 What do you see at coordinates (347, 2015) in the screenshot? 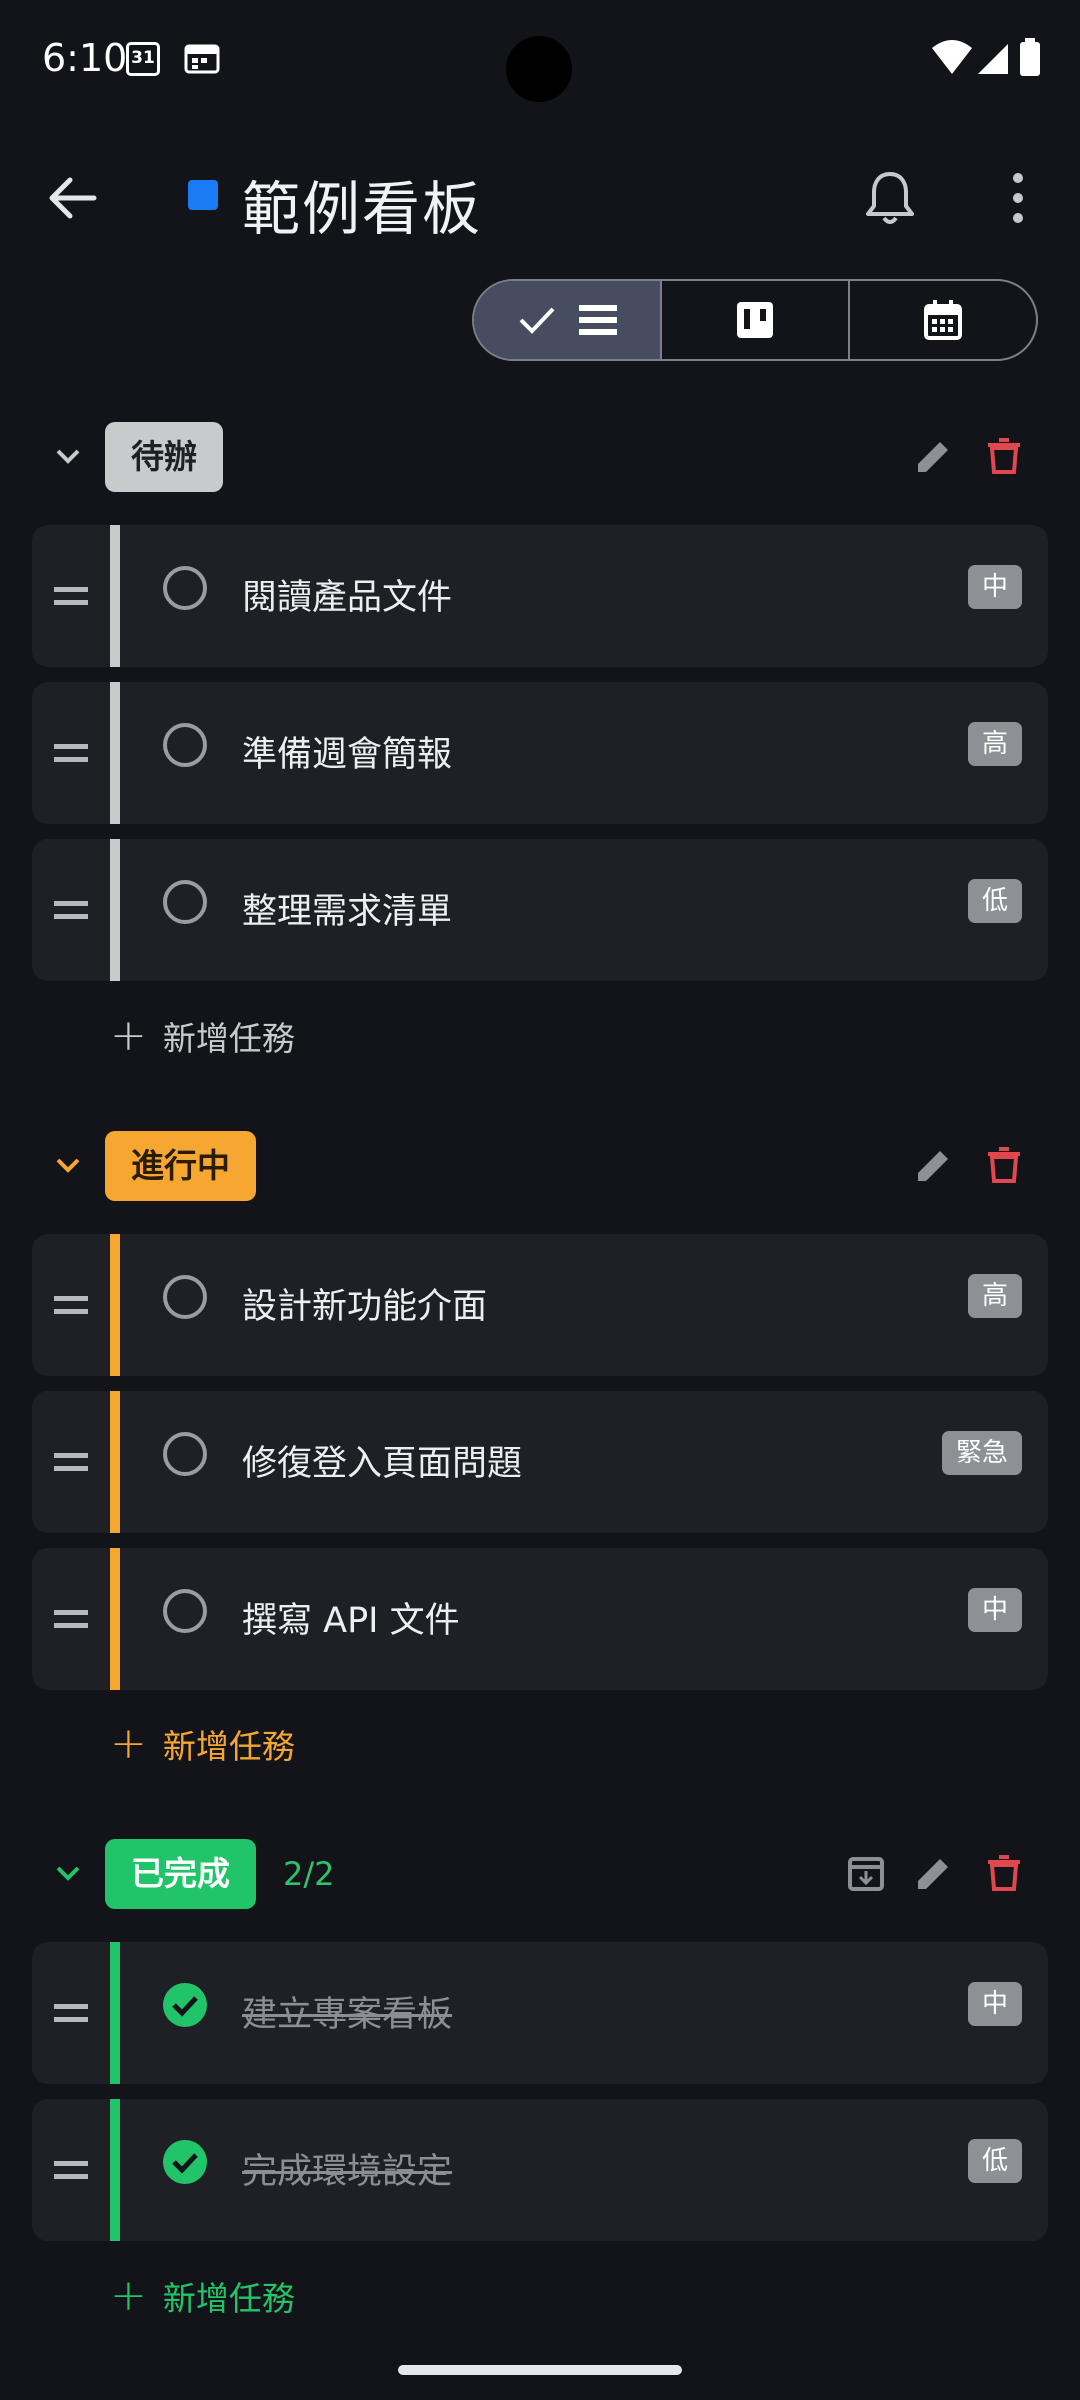
I see `task-title: 建立專案看板` at bounding box center [347, 2015].